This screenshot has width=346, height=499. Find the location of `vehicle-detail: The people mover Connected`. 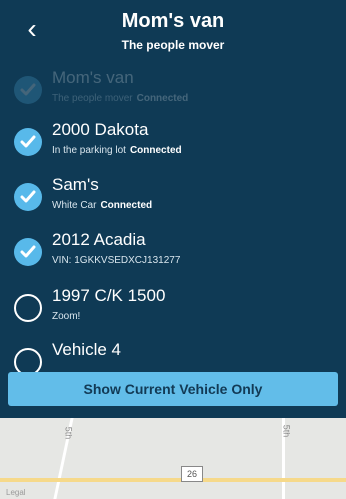

vehicle-detail: The people mover Connected is located at coordinates (120, 98).